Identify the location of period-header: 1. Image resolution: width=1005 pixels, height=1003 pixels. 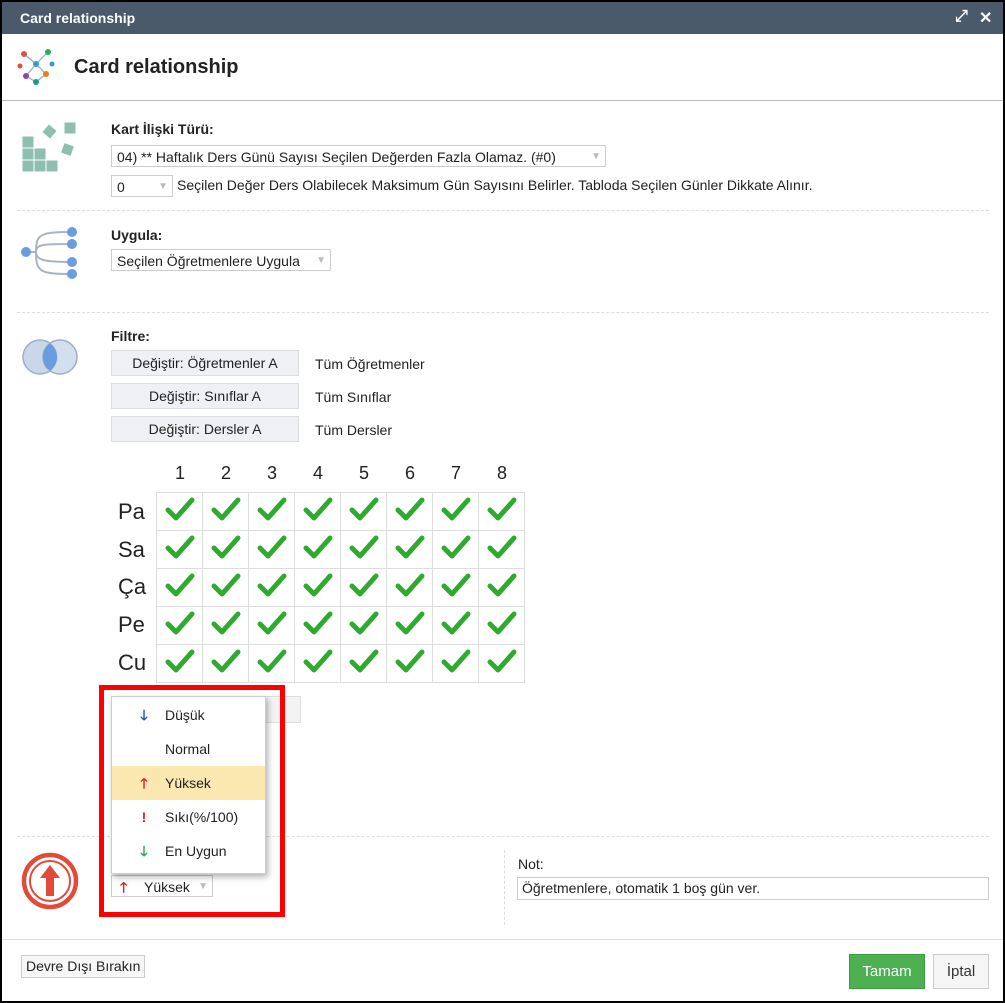
(180, 473).